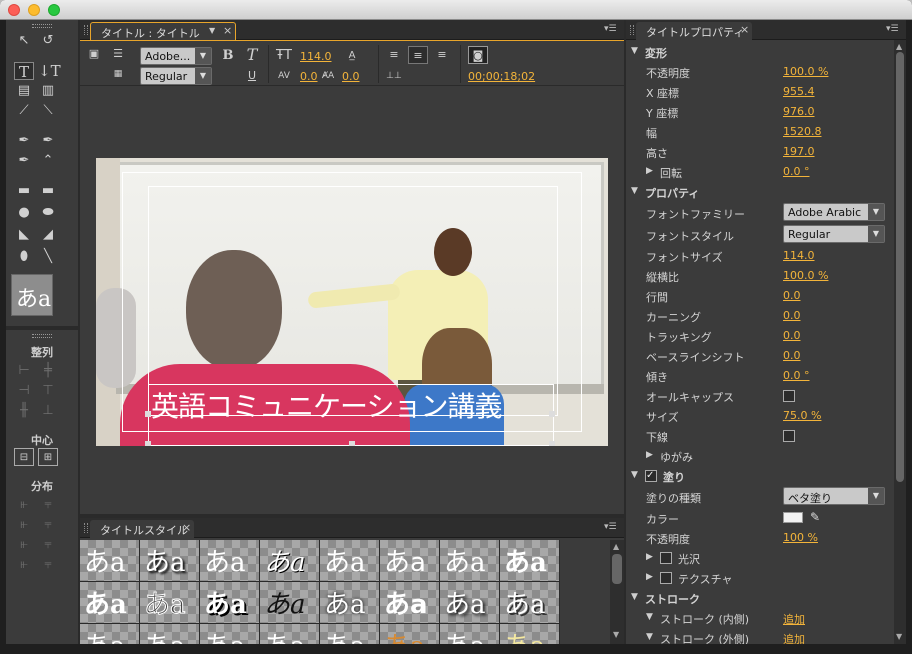  I want to click on convert-anchor-tool-icon: ⌃, so click(48, 161).